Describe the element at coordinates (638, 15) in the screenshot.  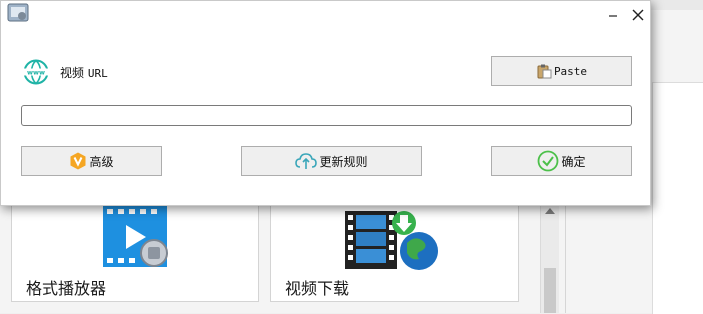
I see `close-icon` at that location.